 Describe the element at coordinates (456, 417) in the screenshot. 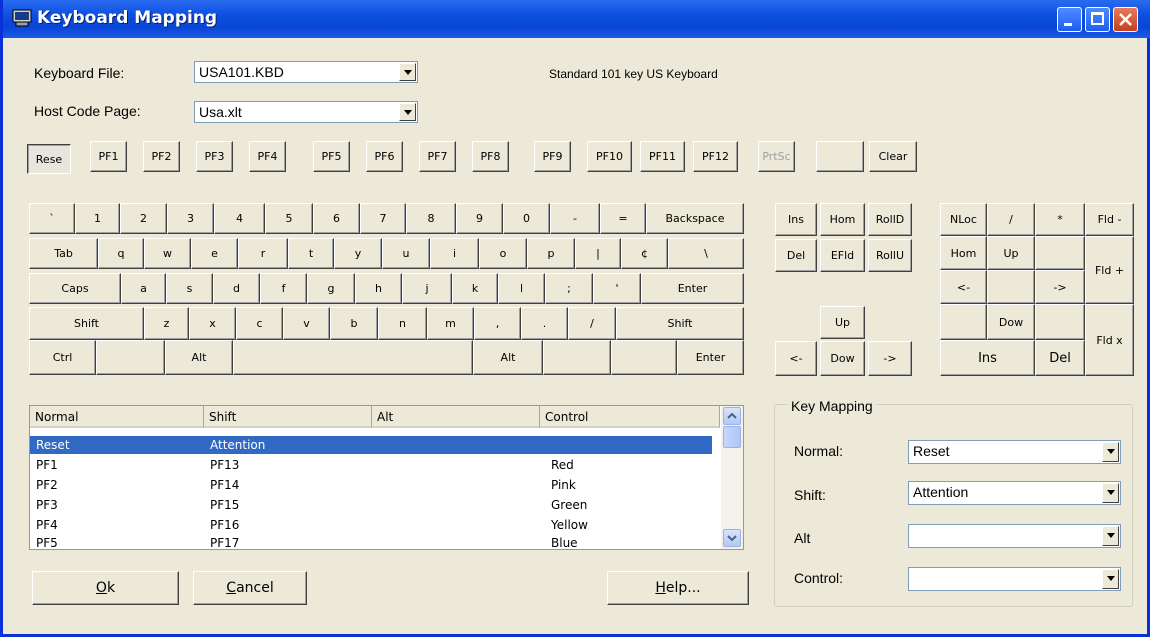

I see `column-header-alt: Alt` at that location.